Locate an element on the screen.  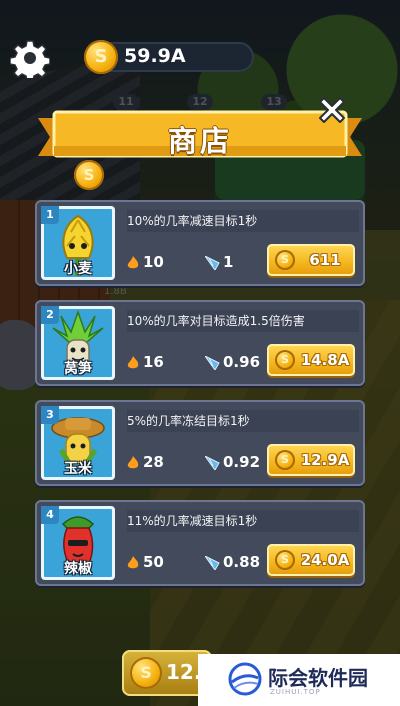
shop-item-wheat: 1 小麦 10%的几率减速目标1秒 10 1 611 is located at coordinates (200, 243).